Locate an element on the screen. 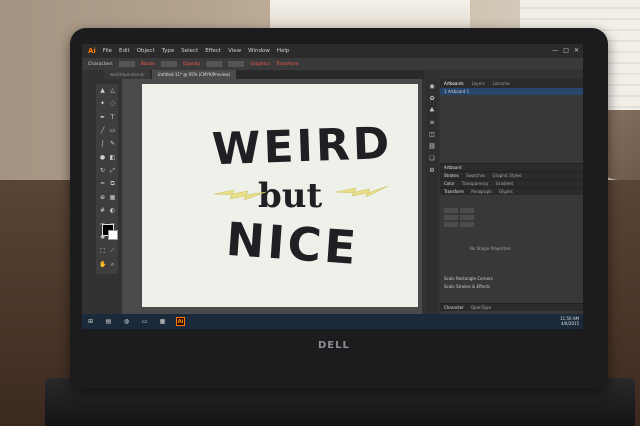  graphic-styles-label: Graphic Styles is located at coordinates (507, 175).